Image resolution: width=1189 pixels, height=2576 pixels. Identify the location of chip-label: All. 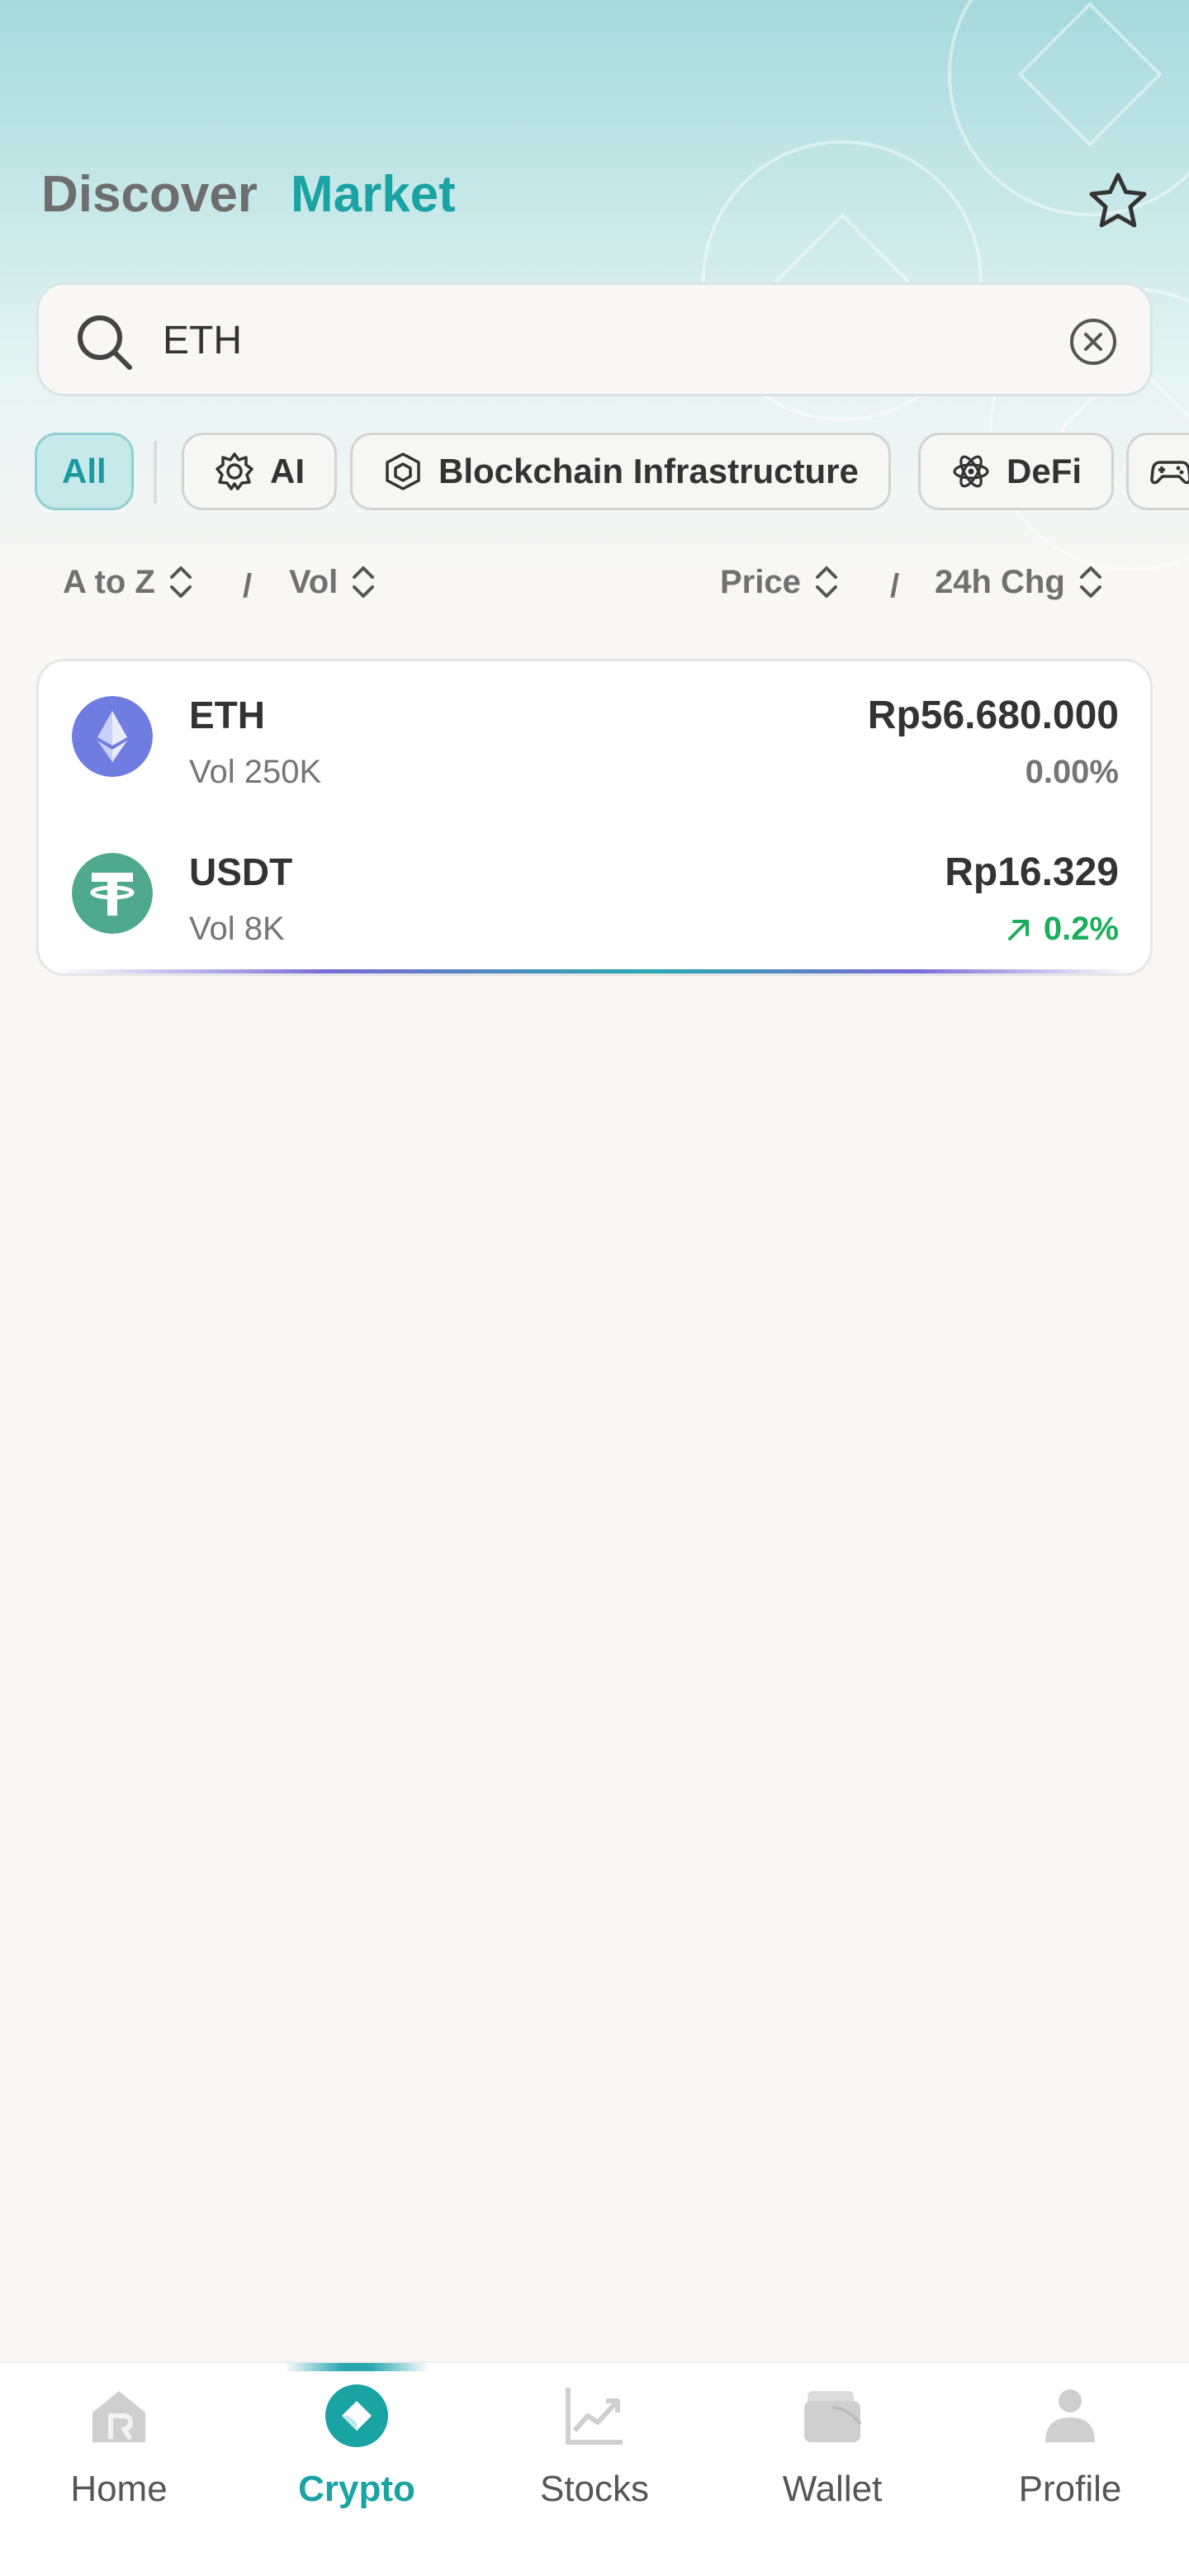
(84, 471).